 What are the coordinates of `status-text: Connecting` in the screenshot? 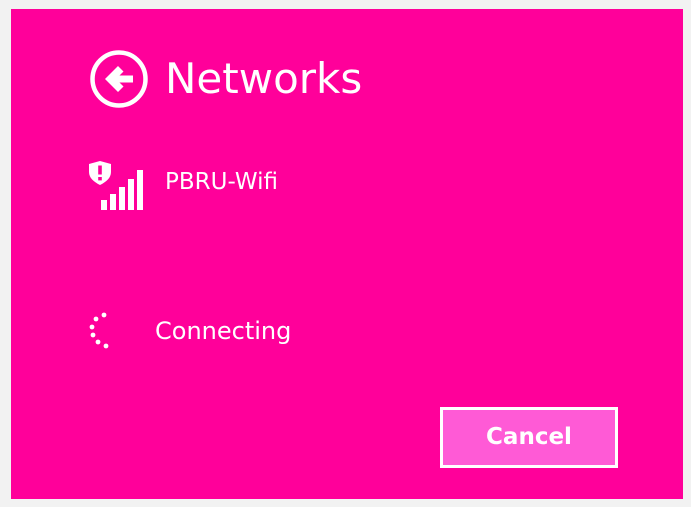 It's located at (223, 331).